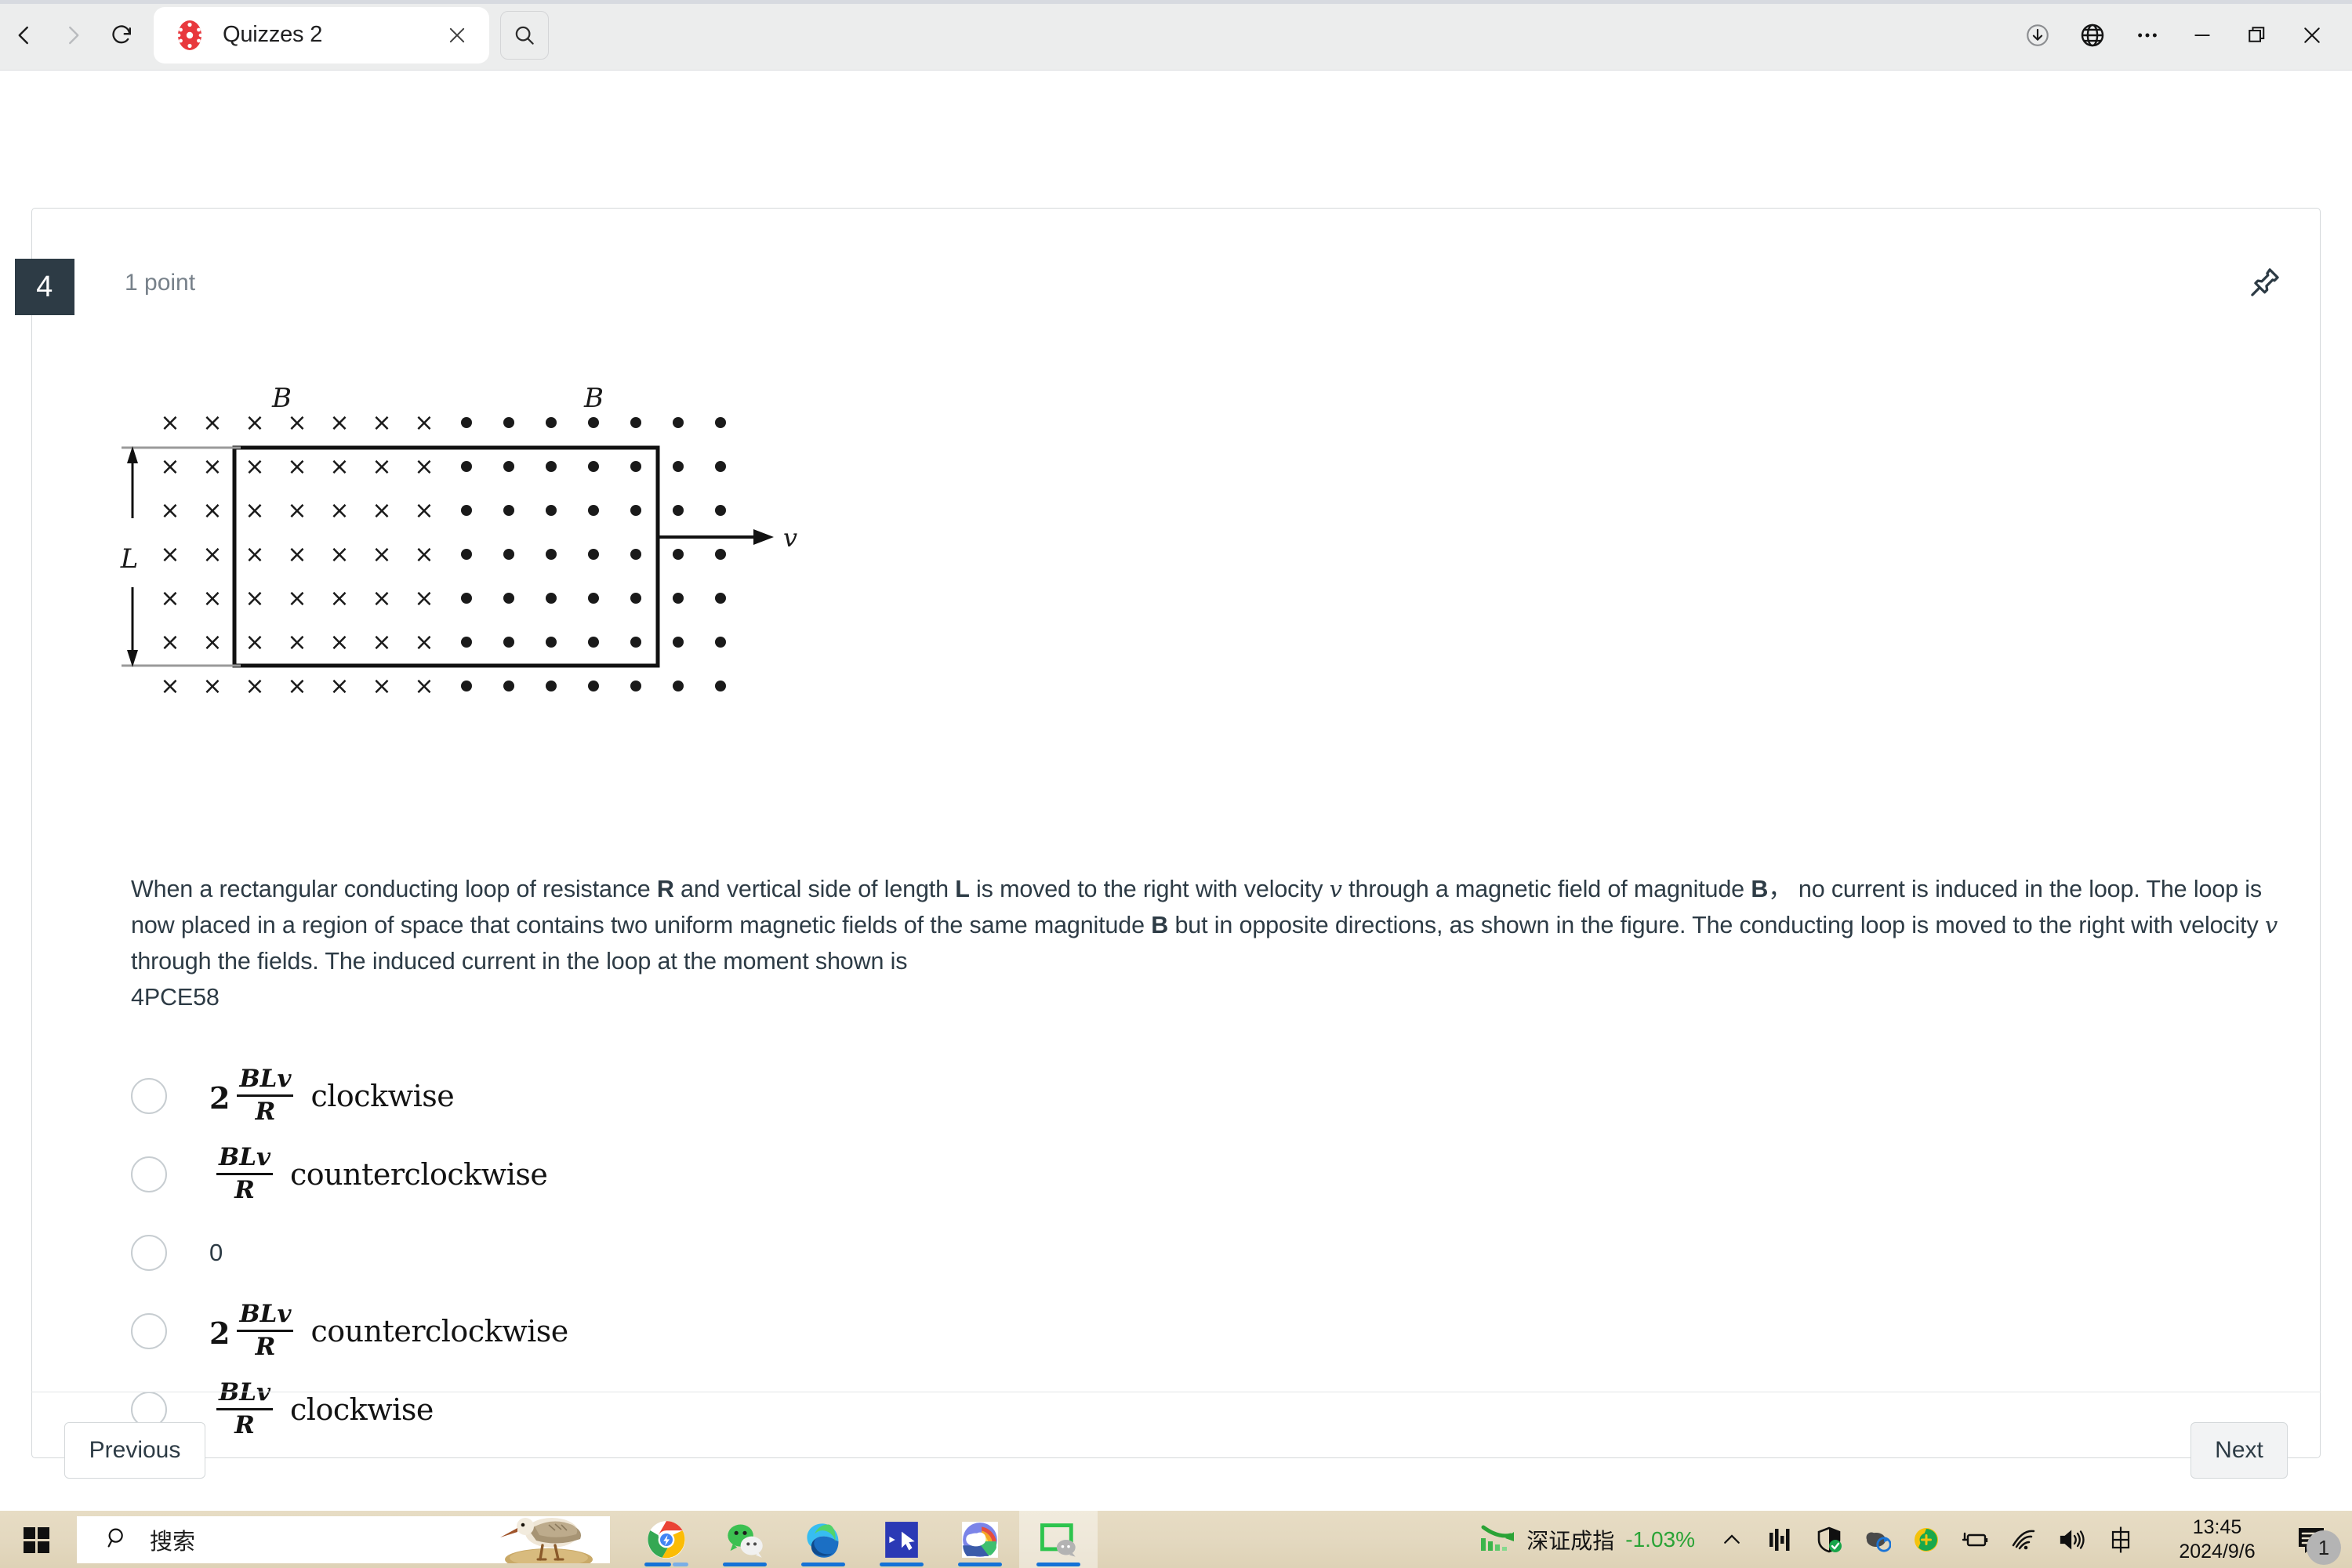  I want to click on taskbar-clock: 13:45 2024/9/6, so click(2217, 1539).